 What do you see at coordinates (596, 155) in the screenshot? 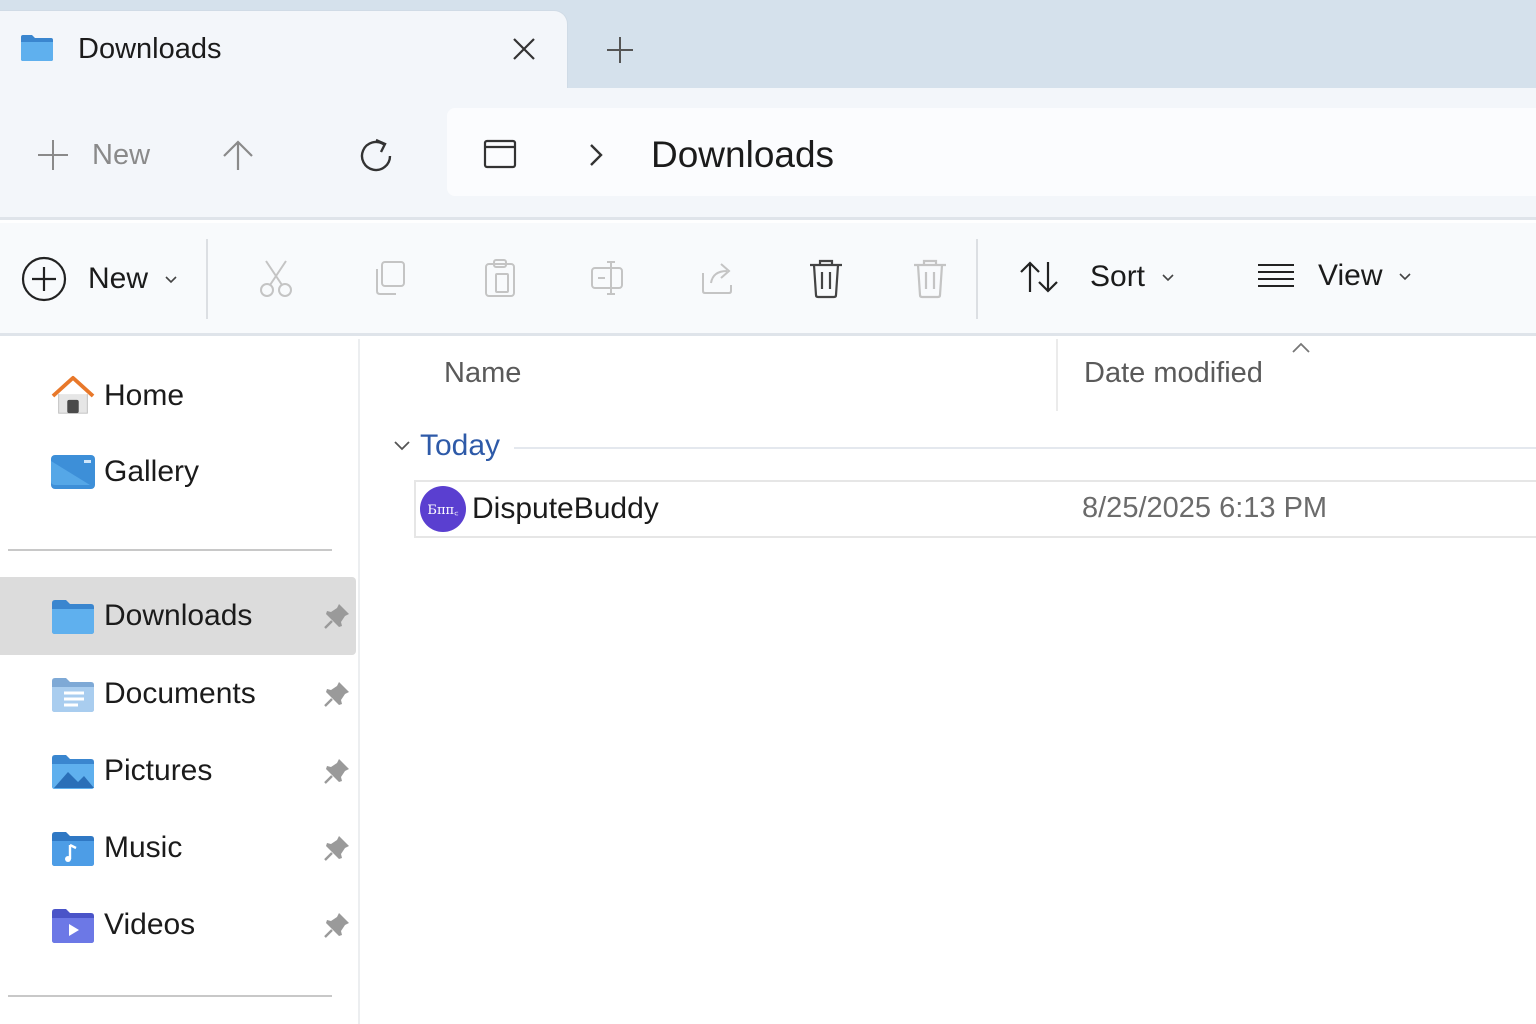
I see `chevron-right-icon` at bounding box center [596, 155].